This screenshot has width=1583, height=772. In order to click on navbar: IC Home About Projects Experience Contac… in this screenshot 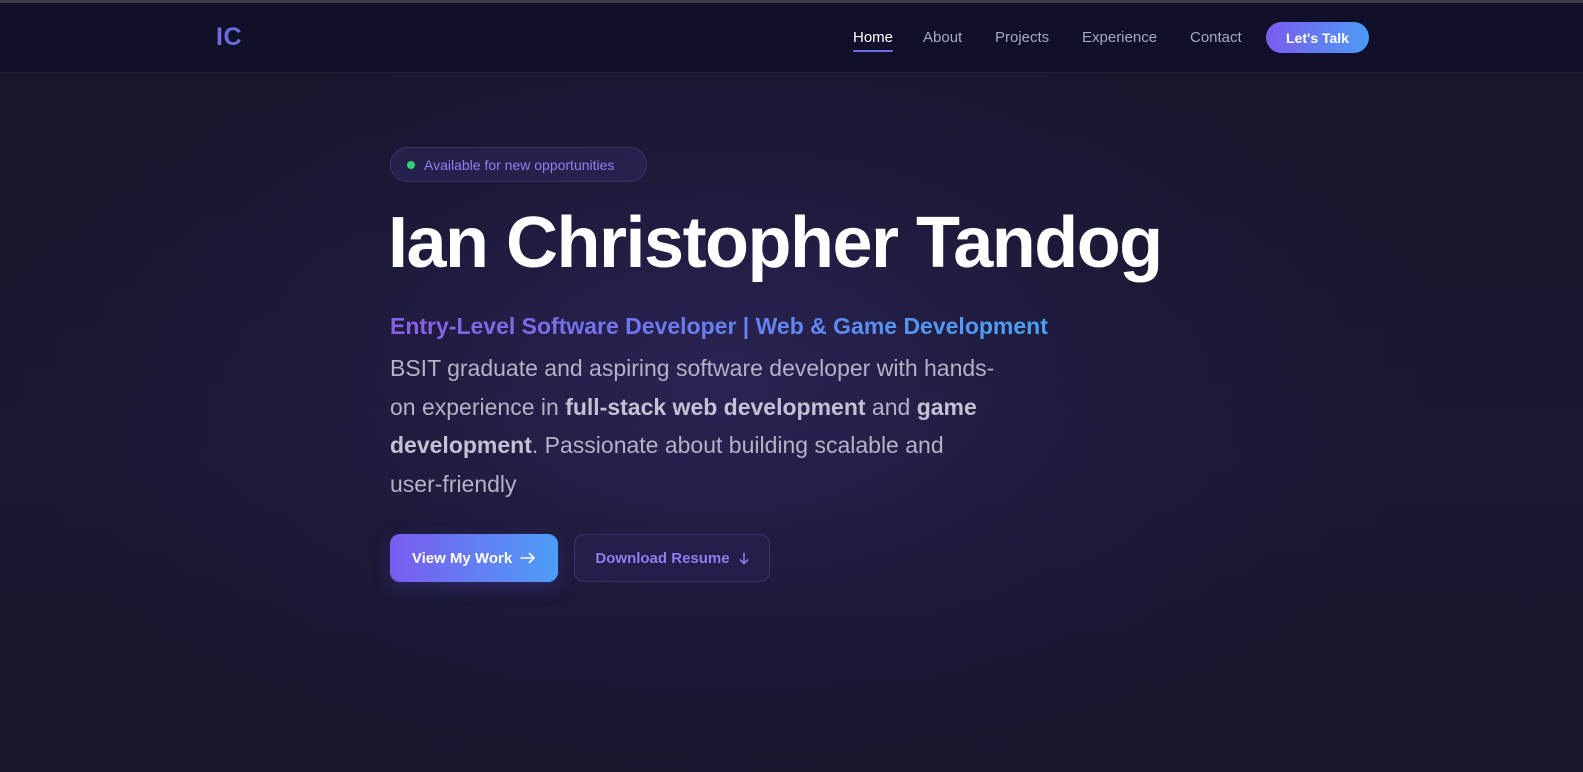, I will do `click(791, 38)`.